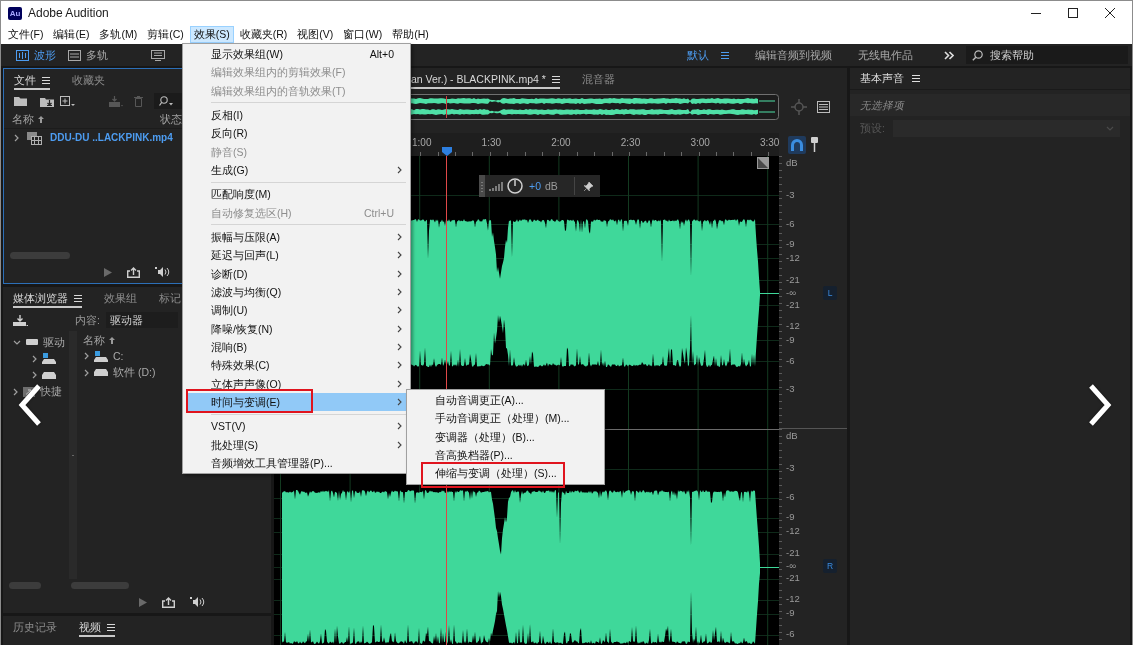 This screenshot has width=1133, height=645. What do you see at coordinates (1047, 55) in the screenshot?
I see `search-field: 搜索帮助` at bounding box center [1047, 55].